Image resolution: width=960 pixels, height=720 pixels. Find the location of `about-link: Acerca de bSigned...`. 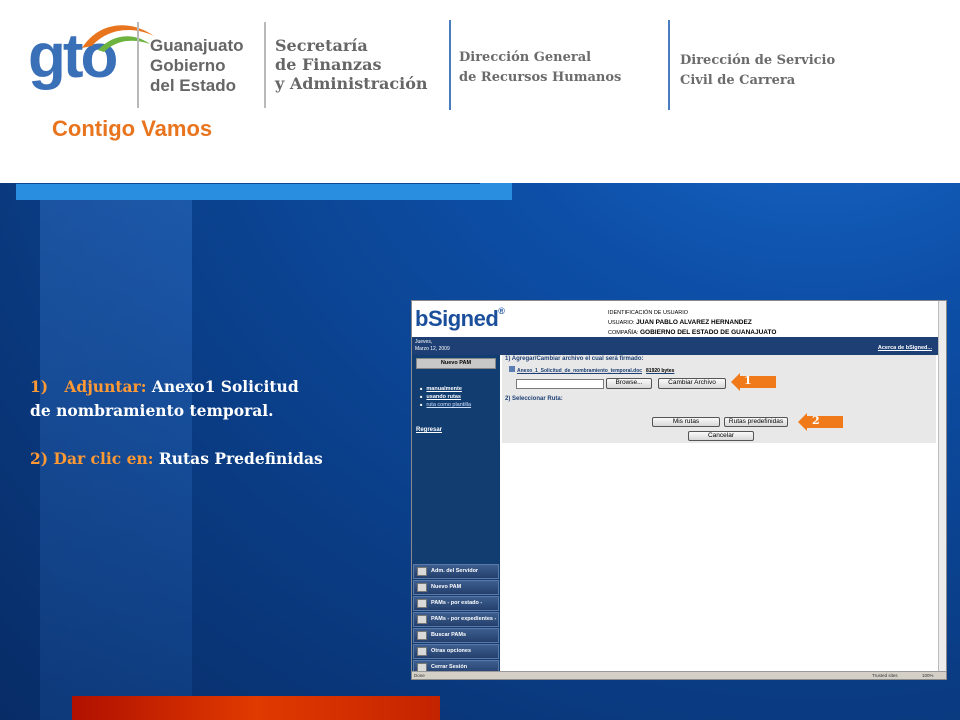

about-link: Acerca de bSigned... is located at coordinates (905, 348).